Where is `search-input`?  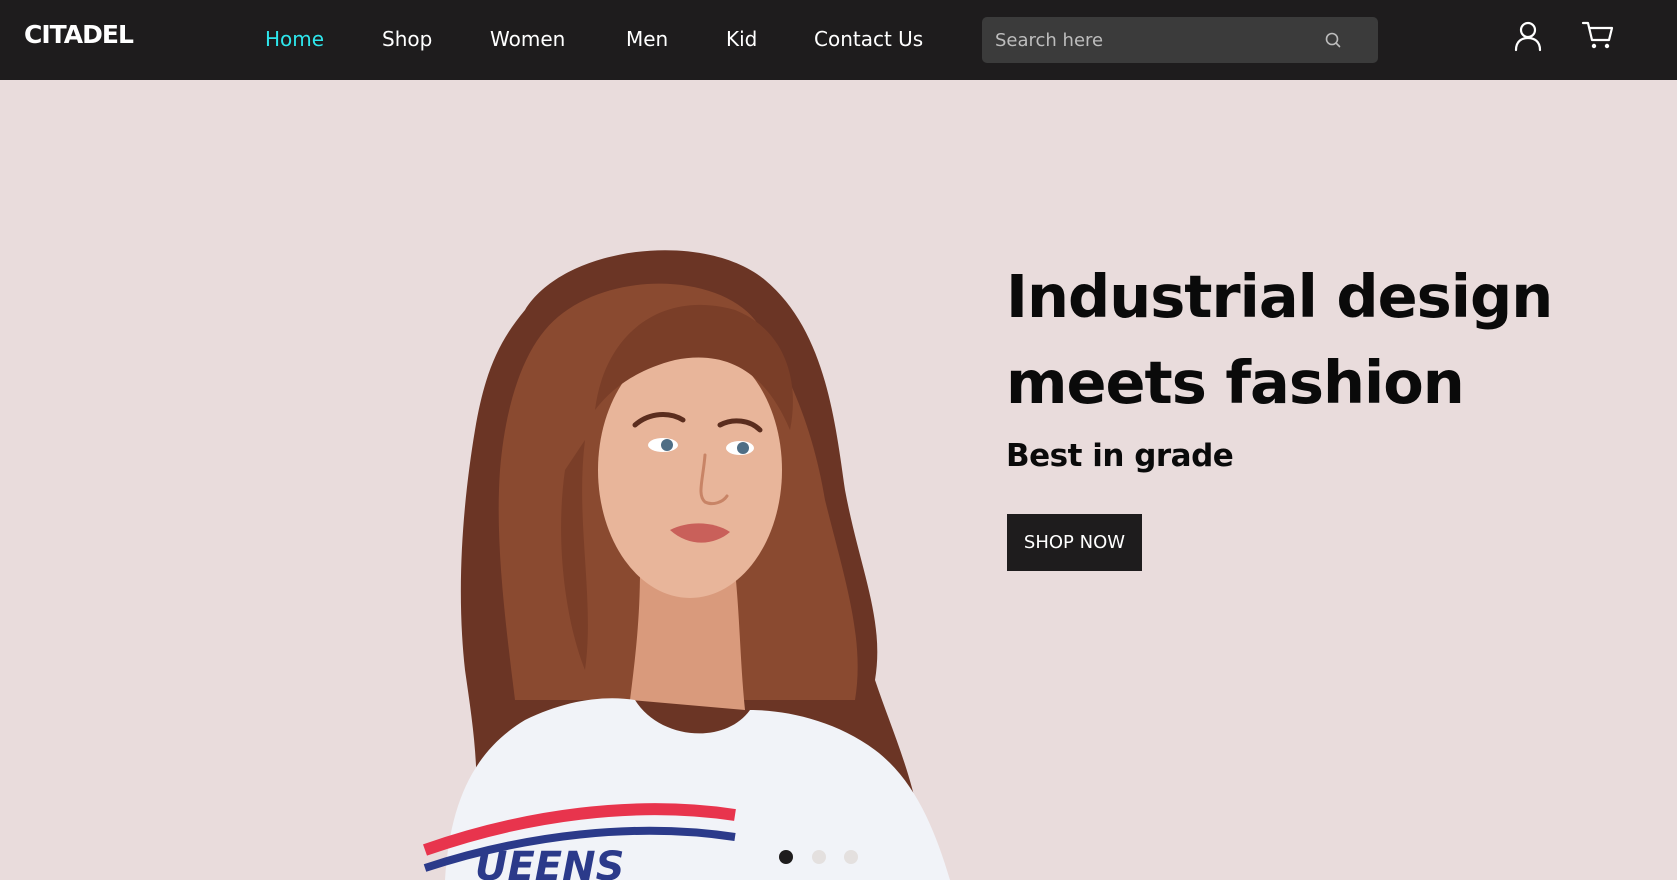 search-input is located at coordinates (1152, 40).